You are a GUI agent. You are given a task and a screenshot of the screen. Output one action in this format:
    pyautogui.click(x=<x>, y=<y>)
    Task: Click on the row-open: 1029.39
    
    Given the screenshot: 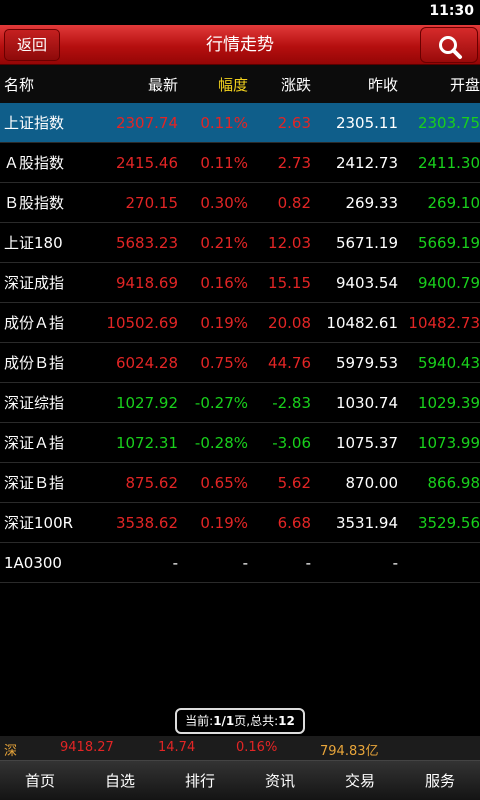 What is the action you would take?
    pyautogui.click(x=440, y=402)
    